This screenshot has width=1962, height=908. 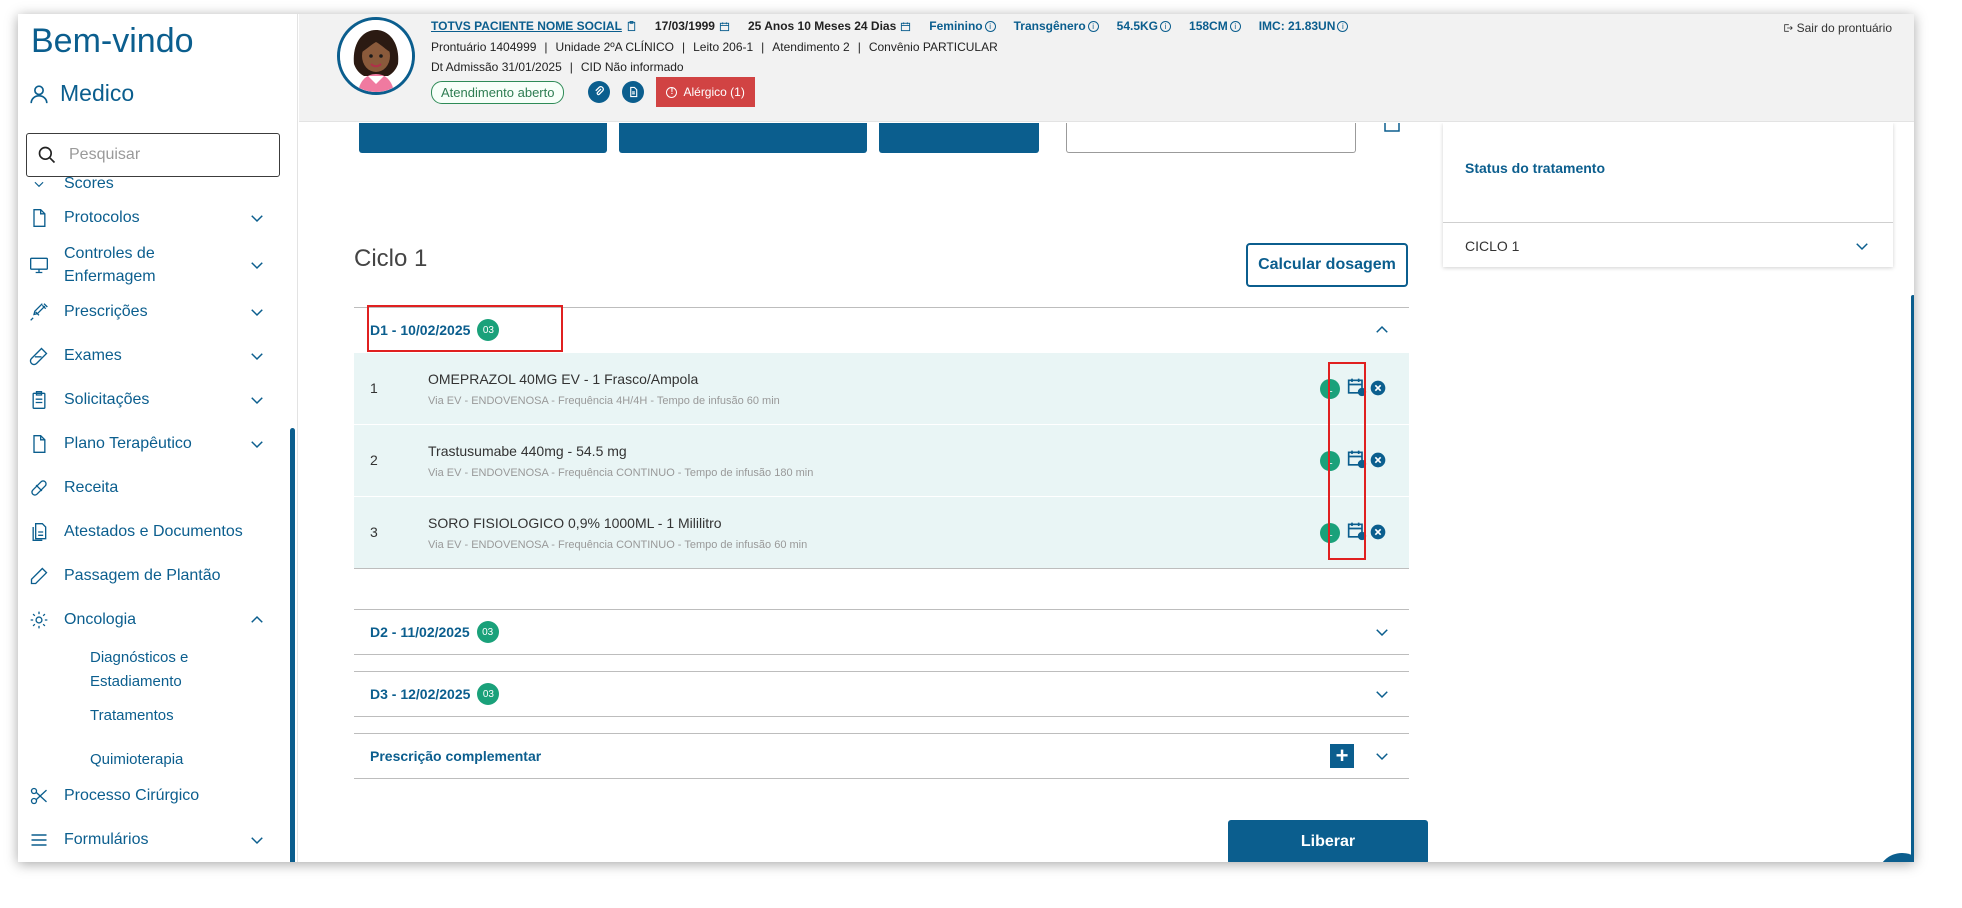 What do you see at coordinates (1342, 756) in the screenshot?
I see `add-button: +` at bounding box center [1342, 756].